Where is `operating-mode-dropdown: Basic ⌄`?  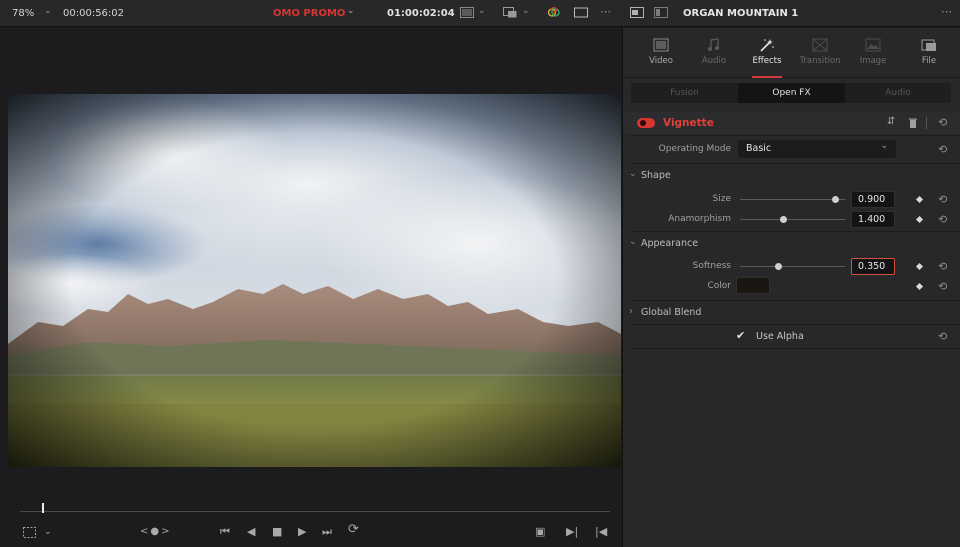 operating-mode-dropdown: Basic ⌄ is located at coordinates (817, 149).